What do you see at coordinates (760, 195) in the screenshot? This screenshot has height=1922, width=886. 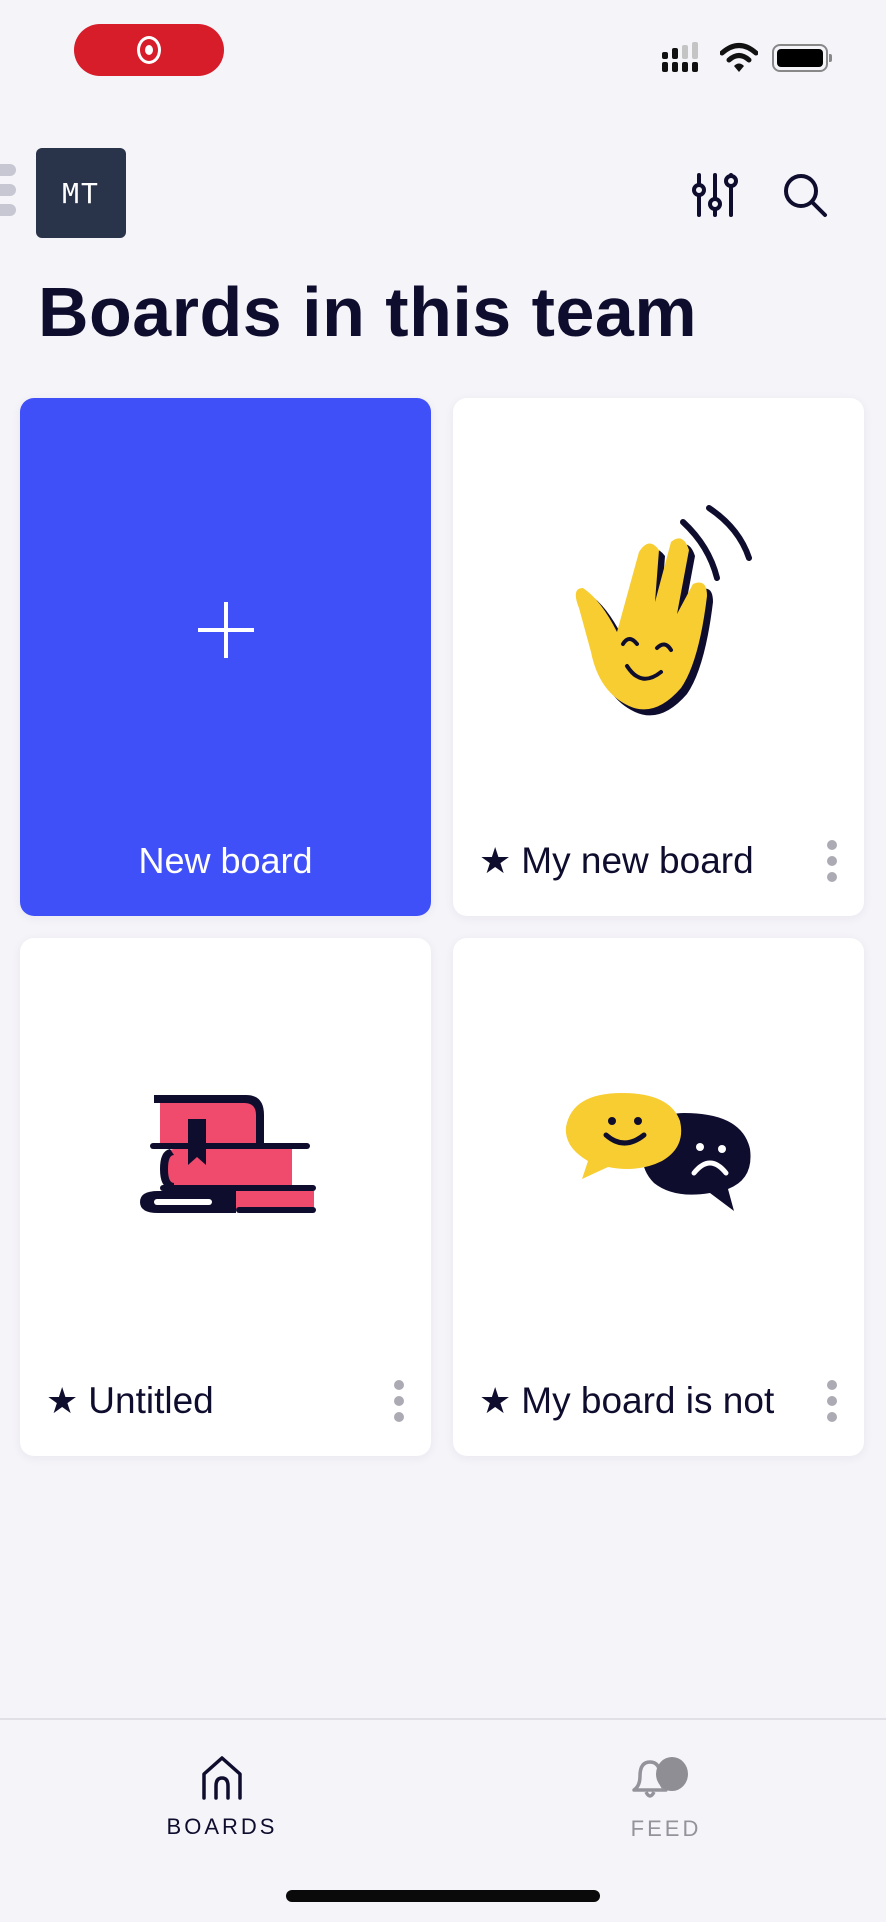 I see `header-actions` at bounding box center [760, 195].